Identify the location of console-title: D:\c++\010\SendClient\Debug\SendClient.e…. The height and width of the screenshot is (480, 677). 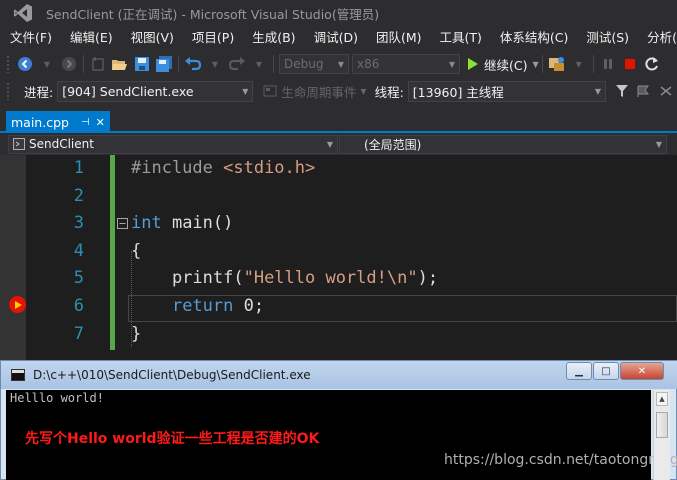
(172, 375).